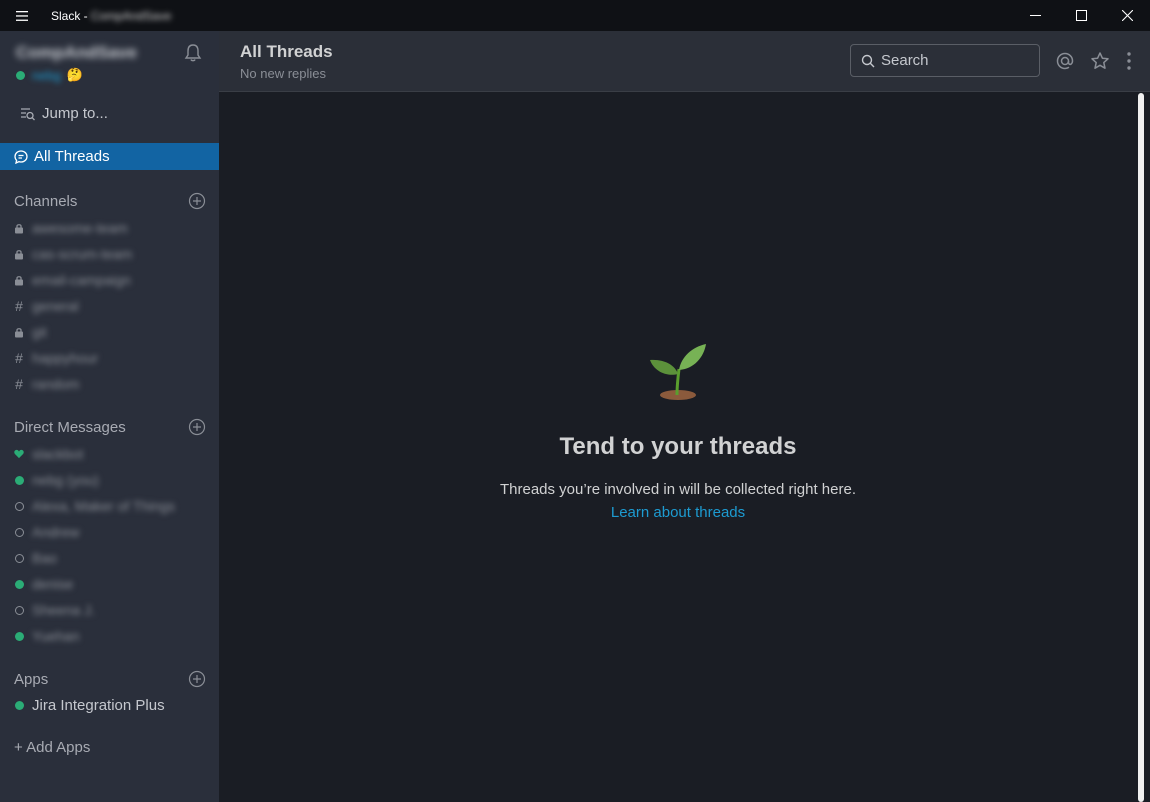  I want to click on channel-name: git, so click(39, 332).